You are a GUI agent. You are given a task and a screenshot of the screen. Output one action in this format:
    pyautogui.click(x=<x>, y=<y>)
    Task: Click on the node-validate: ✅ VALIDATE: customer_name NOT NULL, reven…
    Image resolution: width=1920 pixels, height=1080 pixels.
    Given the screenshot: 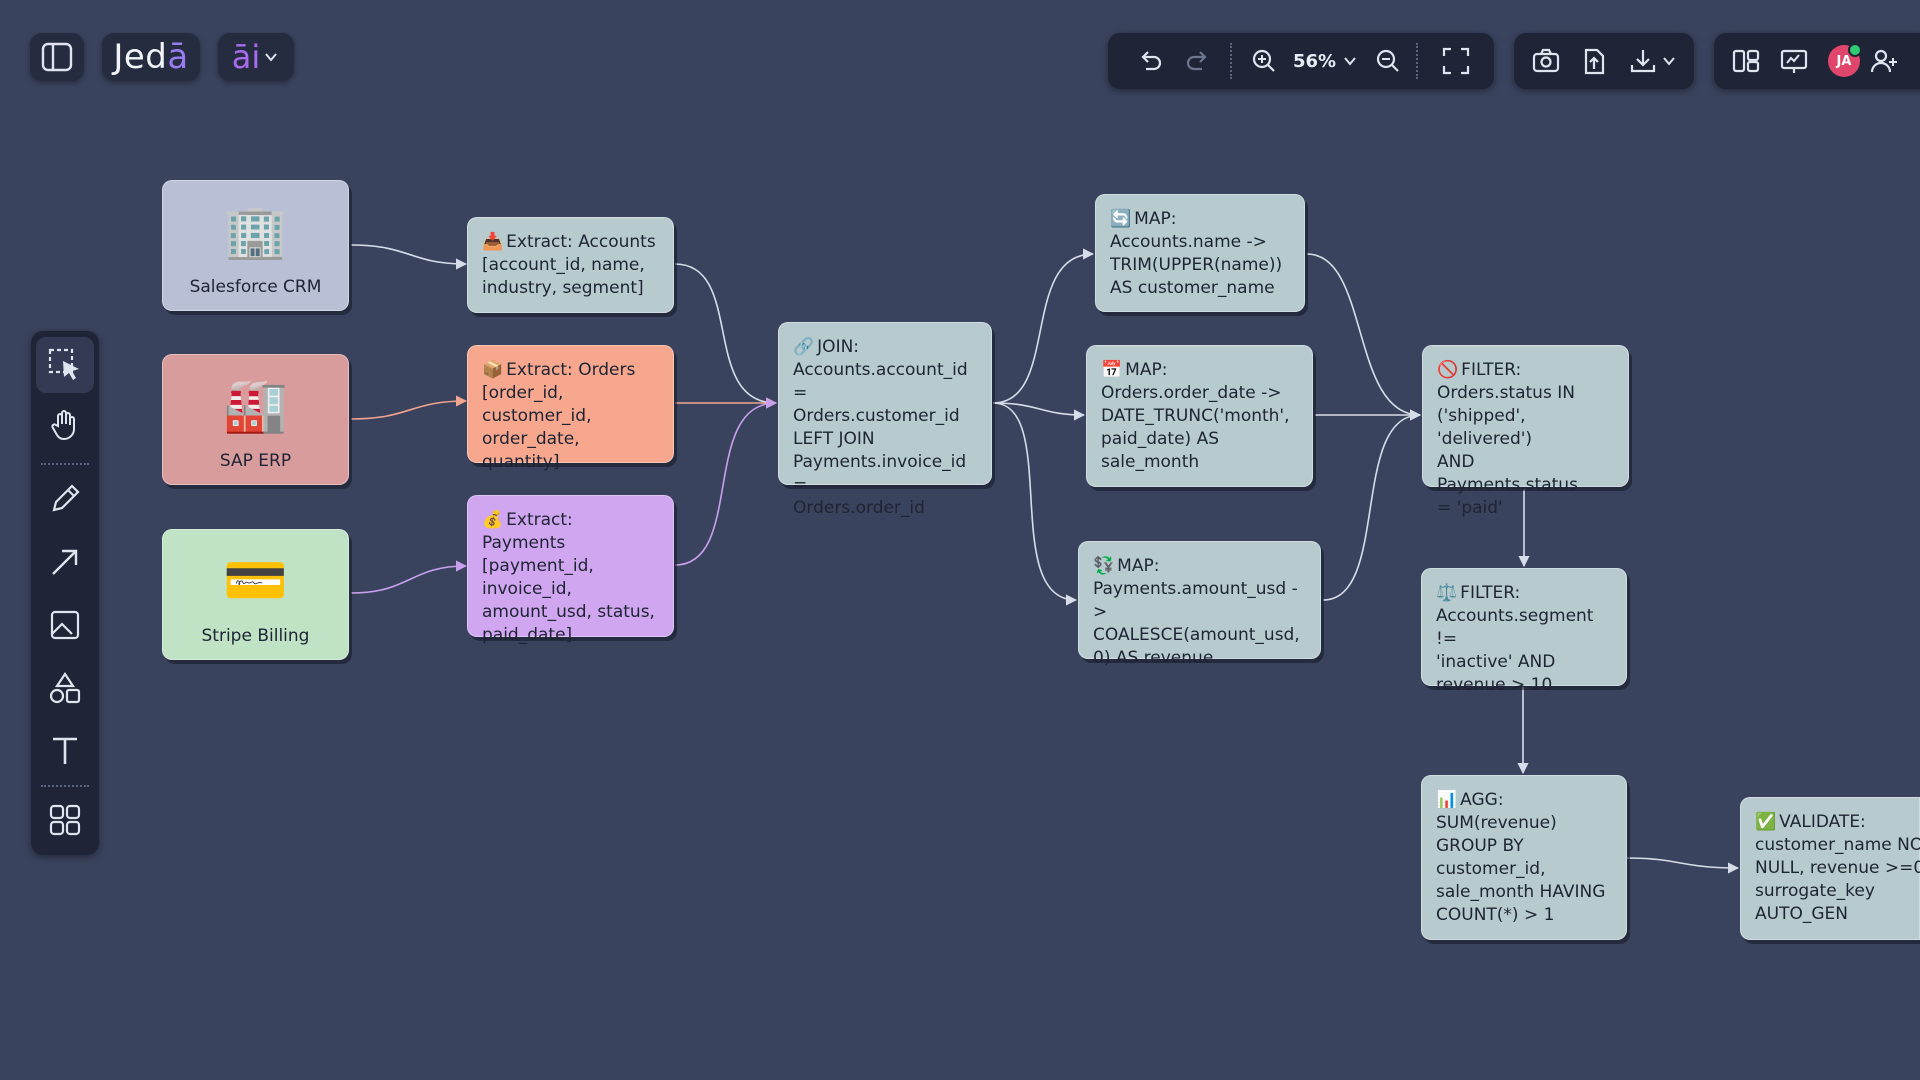 What is the action you would take?
    pyautogui.click(x=1830, y=868)
    